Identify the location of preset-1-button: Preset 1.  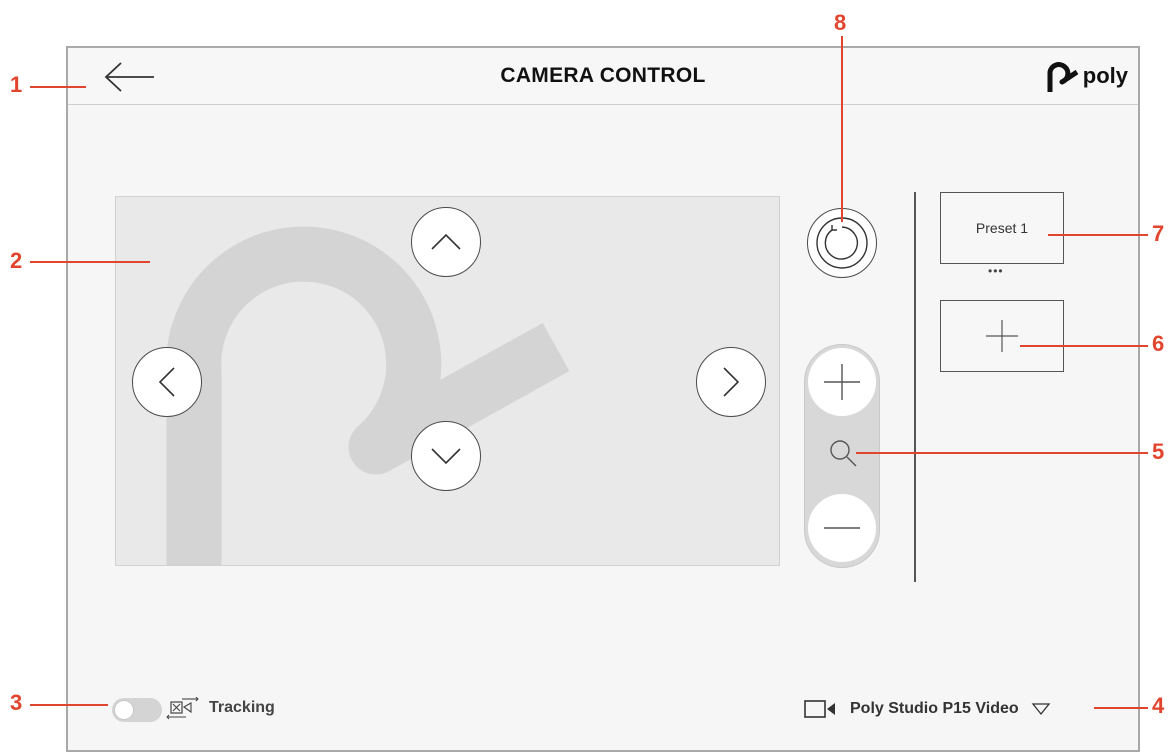
(1002, 228).